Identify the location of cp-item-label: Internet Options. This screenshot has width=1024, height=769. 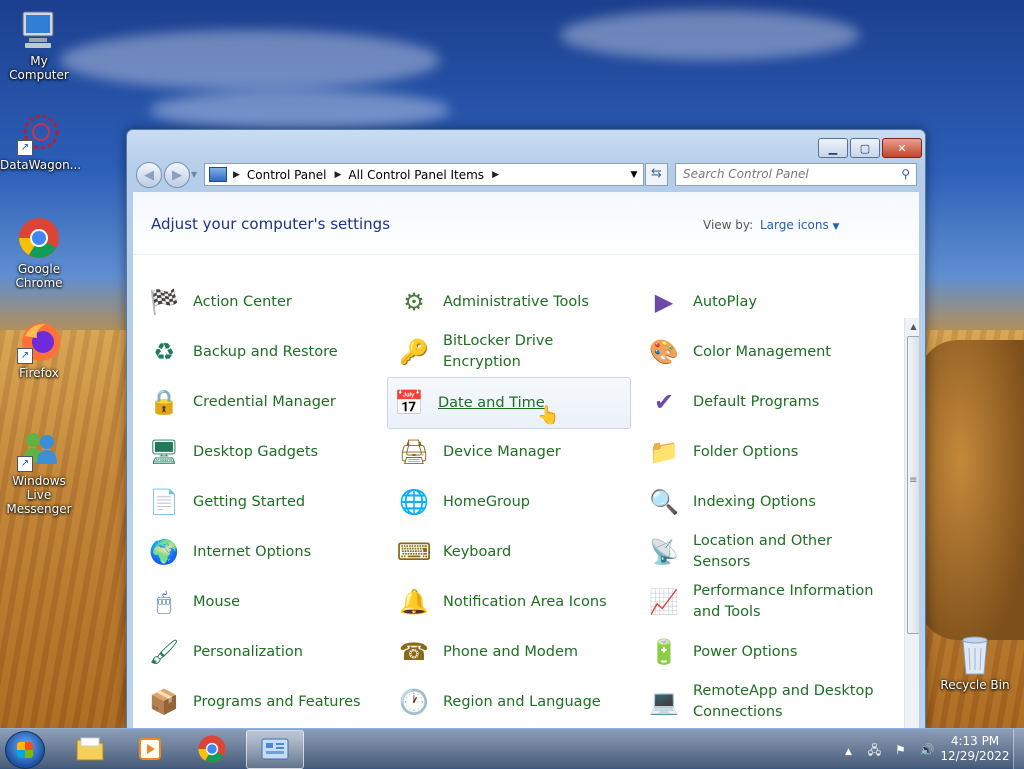
(252, 551).